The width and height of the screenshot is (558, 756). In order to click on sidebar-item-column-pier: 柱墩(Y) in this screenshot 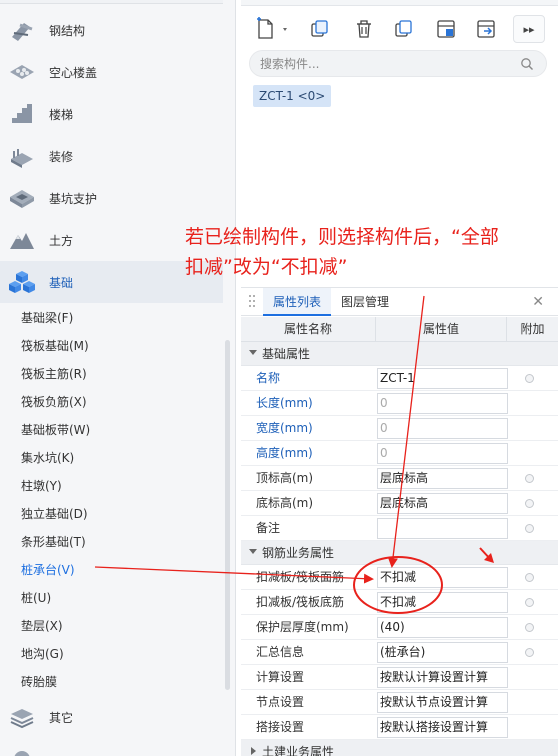, I will do `click(41, 486)`.